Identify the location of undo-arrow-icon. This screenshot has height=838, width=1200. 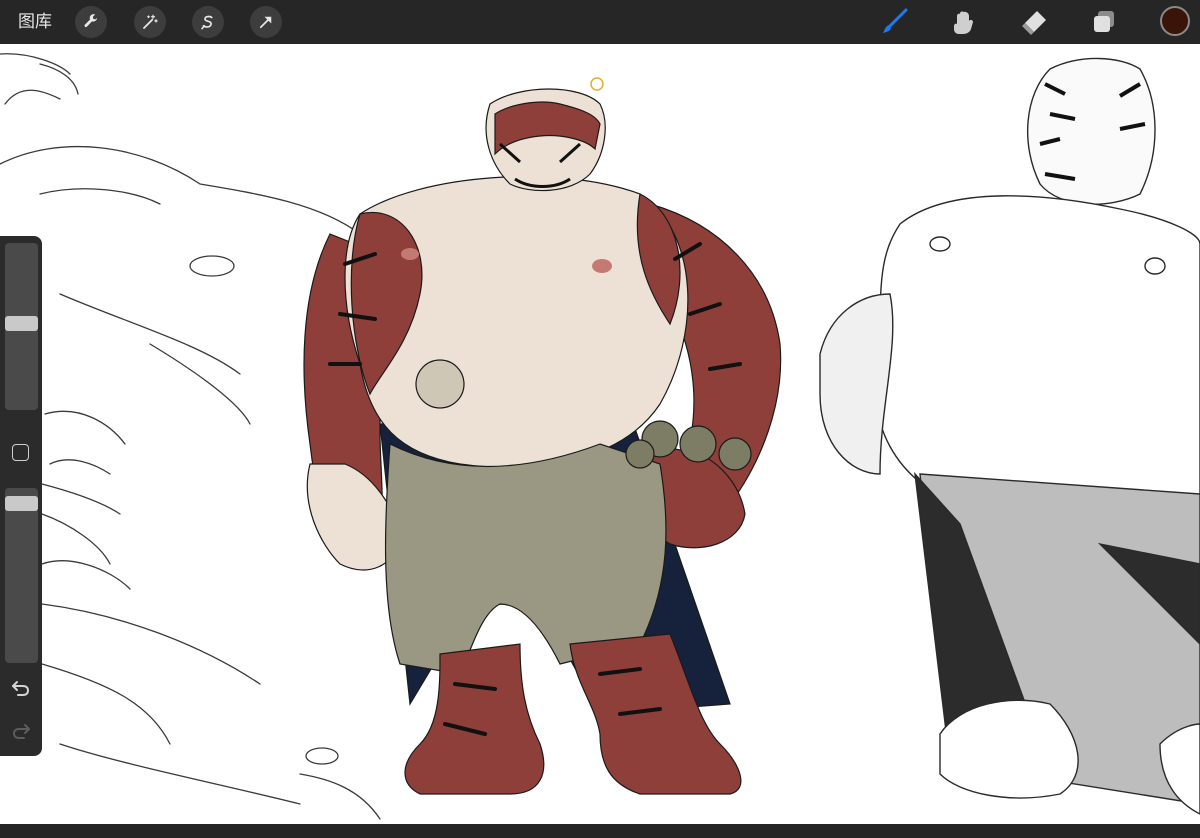
(21, 688).